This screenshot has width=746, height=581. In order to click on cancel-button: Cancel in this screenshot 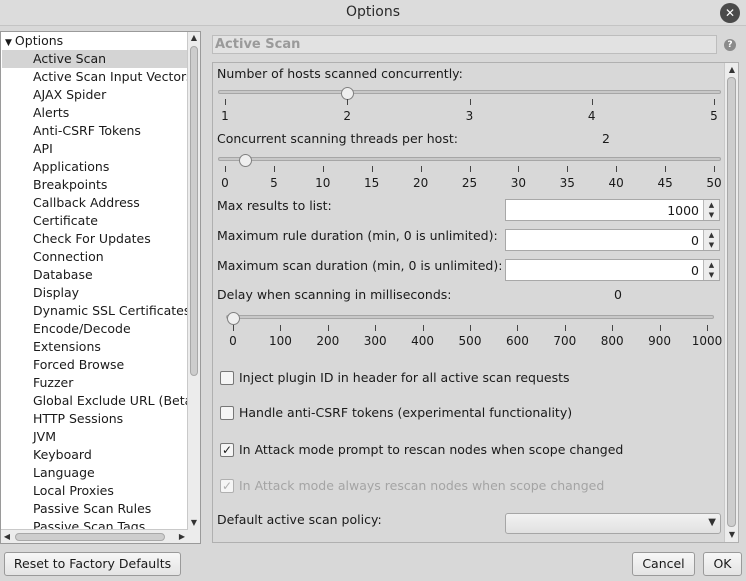, I will do `click(663, 564)`.